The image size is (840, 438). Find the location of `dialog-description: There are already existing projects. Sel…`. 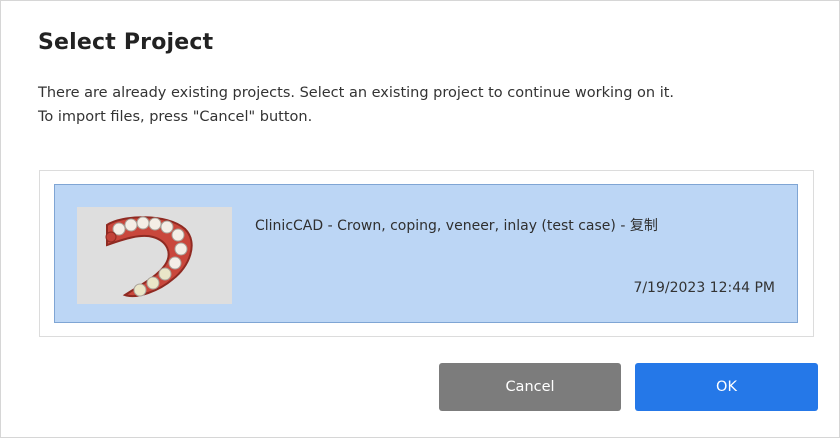

dialog-description: There are already existing projects. Sel… is located at coordinates (423, 105).